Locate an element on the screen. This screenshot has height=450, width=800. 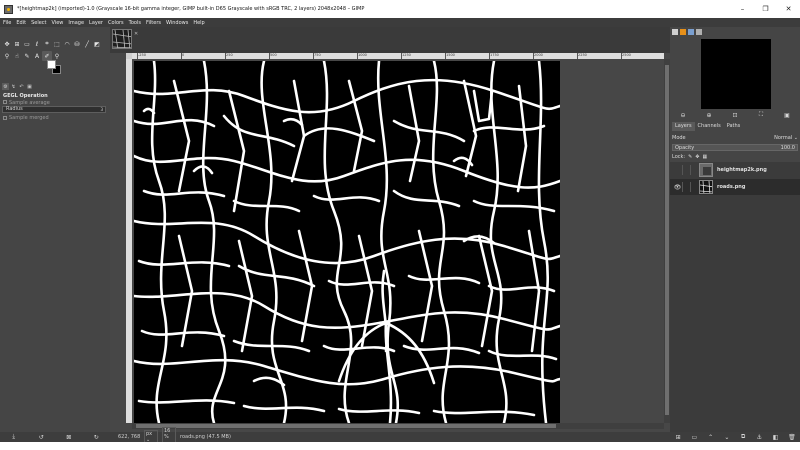
raise-layer-icon: ⌃ is located at coordinates (710, 437).